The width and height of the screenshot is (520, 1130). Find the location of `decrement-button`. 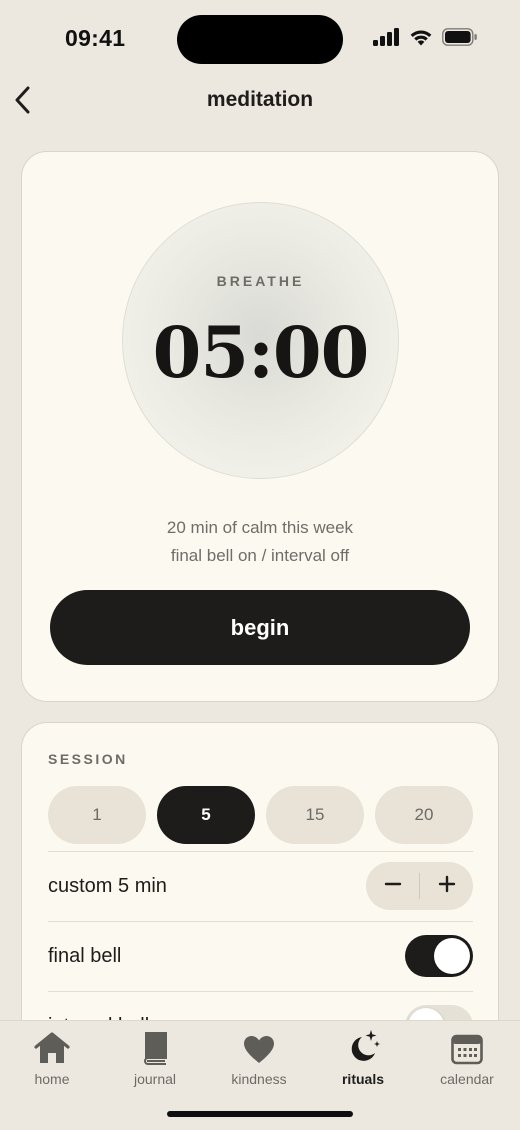

decrement-button is located at coordinates (392, 886).